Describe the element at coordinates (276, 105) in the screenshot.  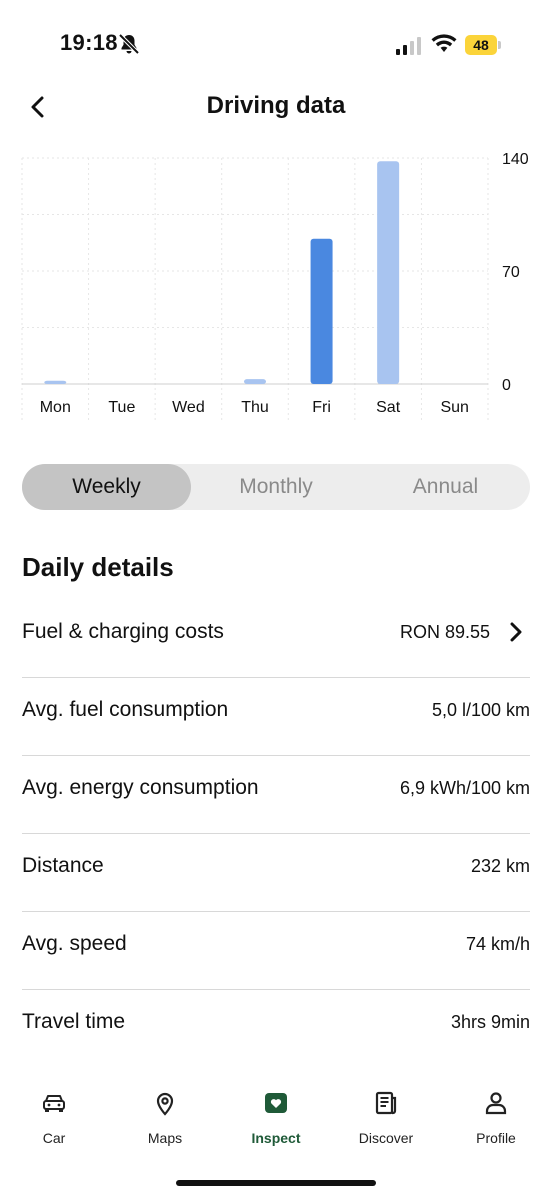
I see `page-title: Driving data` at that location.